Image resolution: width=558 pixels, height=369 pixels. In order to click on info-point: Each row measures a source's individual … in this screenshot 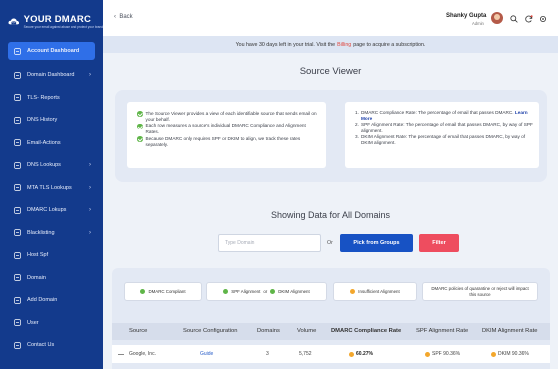, I will do `click(227, 129)`.